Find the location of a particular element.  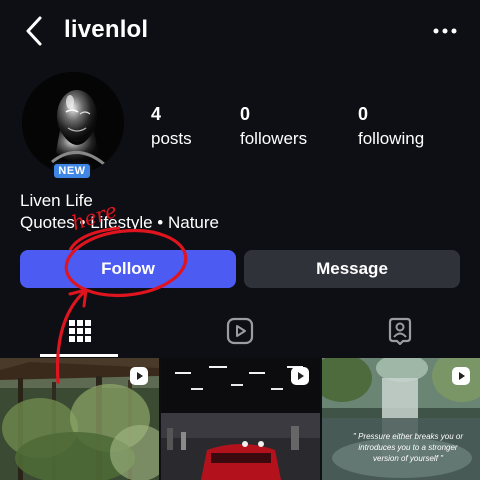

ellipsis-icon is located at coordinates (445, 31).